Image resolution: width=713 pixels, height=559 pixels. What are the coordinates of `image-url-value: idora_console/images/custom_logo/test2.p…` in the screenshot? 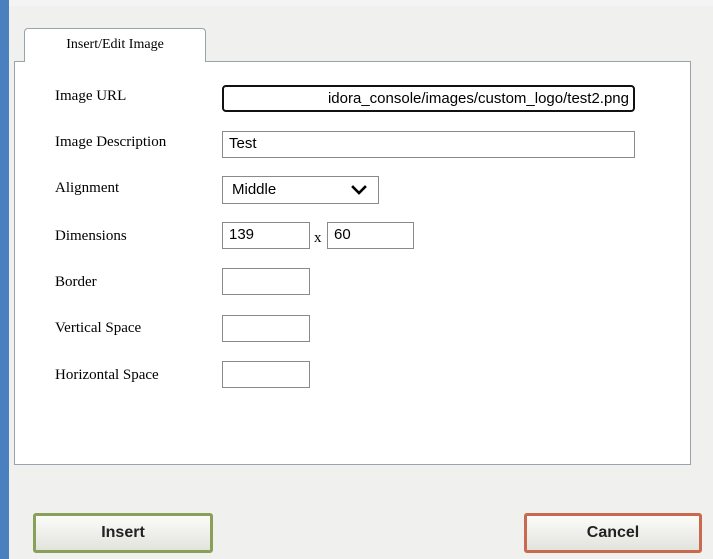 It's located at (478, 98).